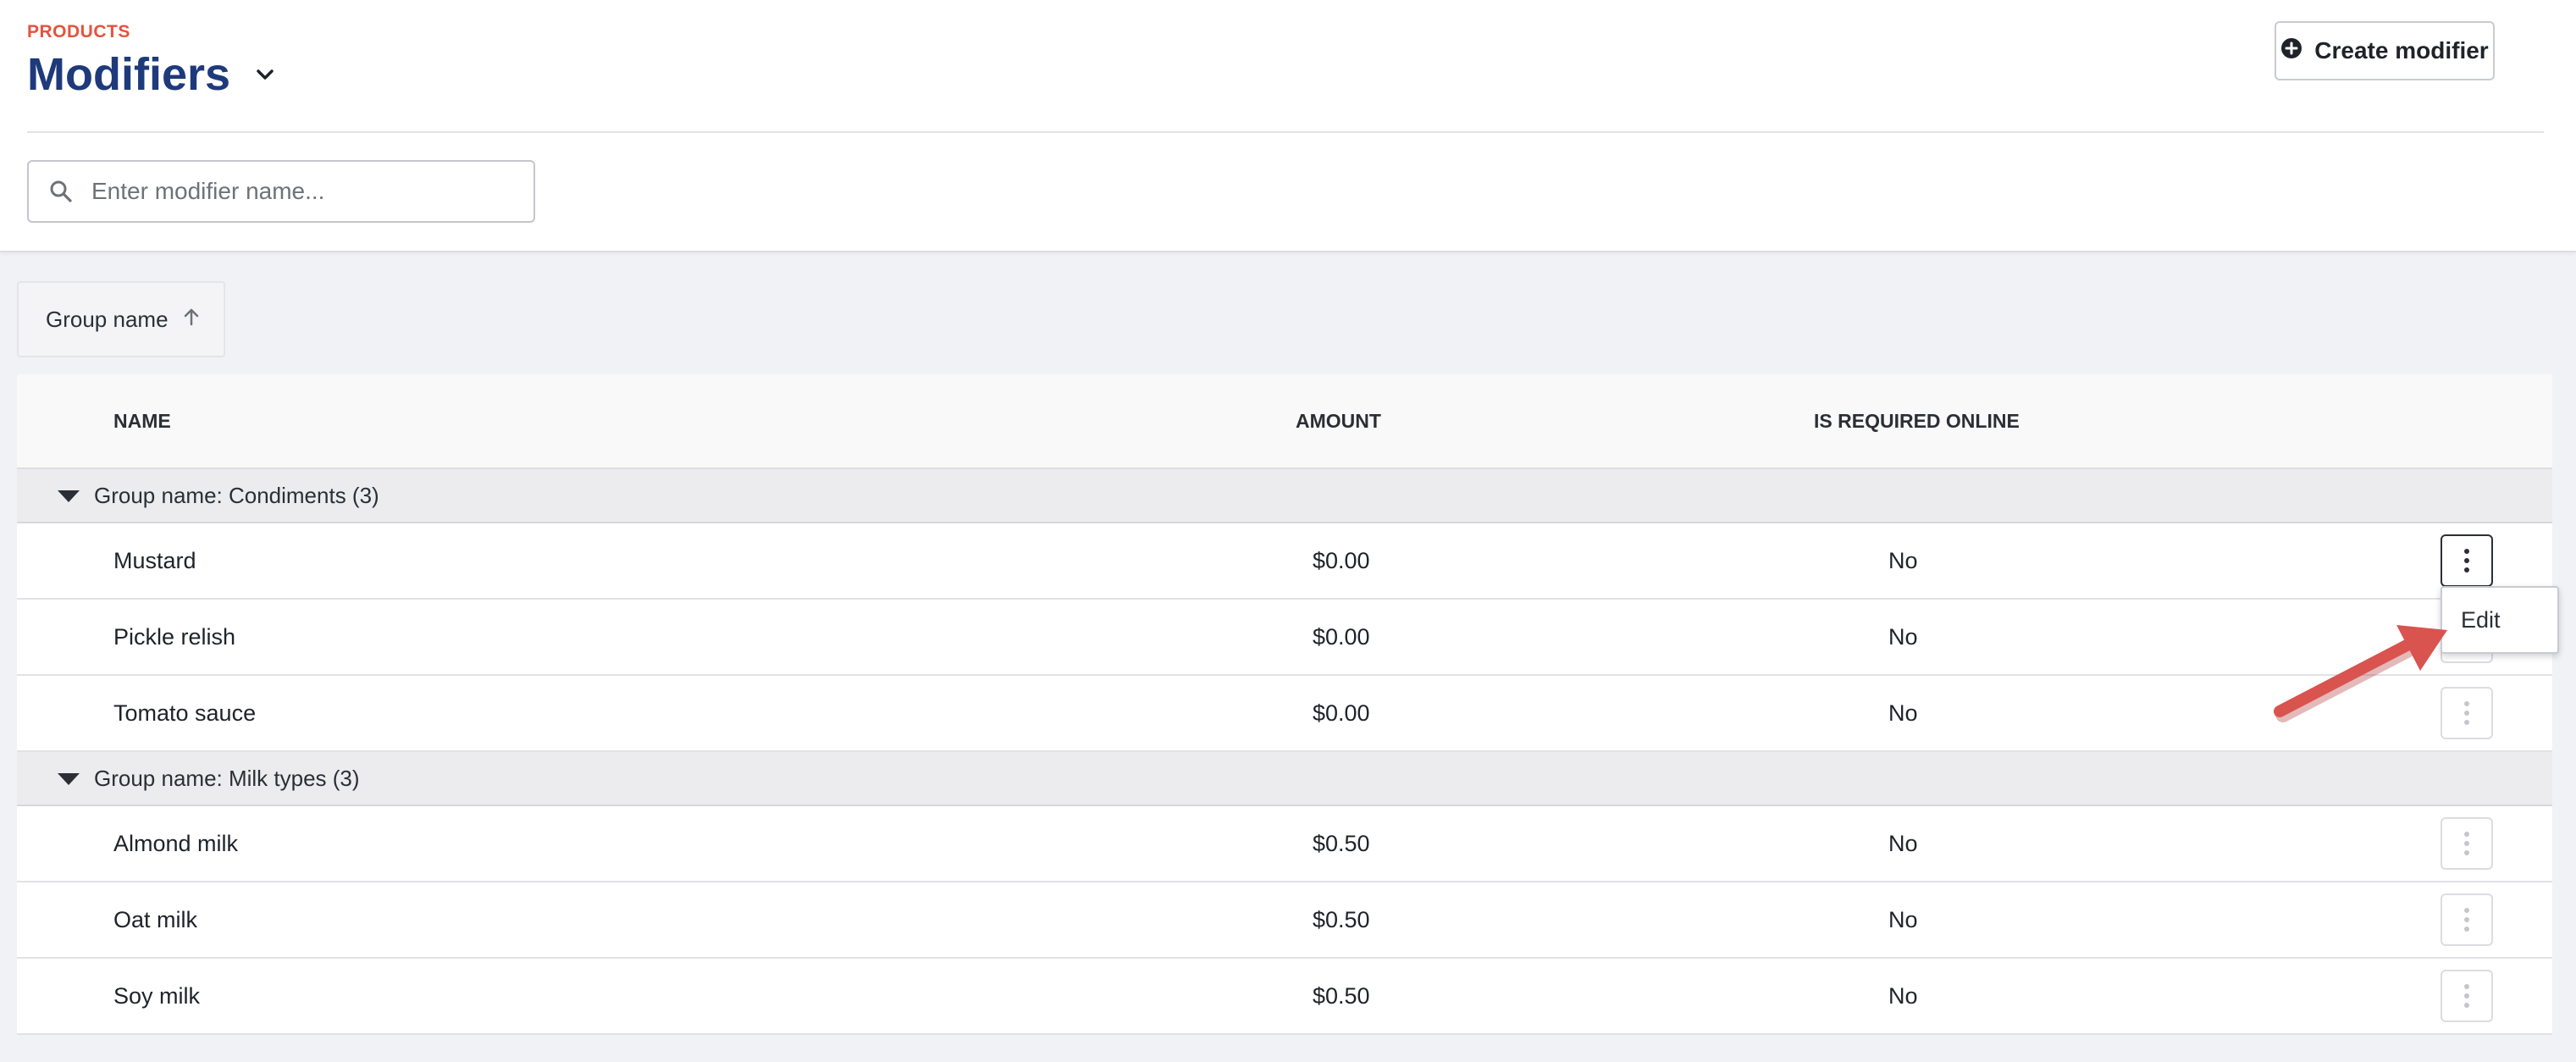 The width and height of the screenshot is (2576, 1062). What do you see at coordinates (157, 996) in the screenshot?
I see `modifier-name: Soy milk` at bounding box center [157, 996].